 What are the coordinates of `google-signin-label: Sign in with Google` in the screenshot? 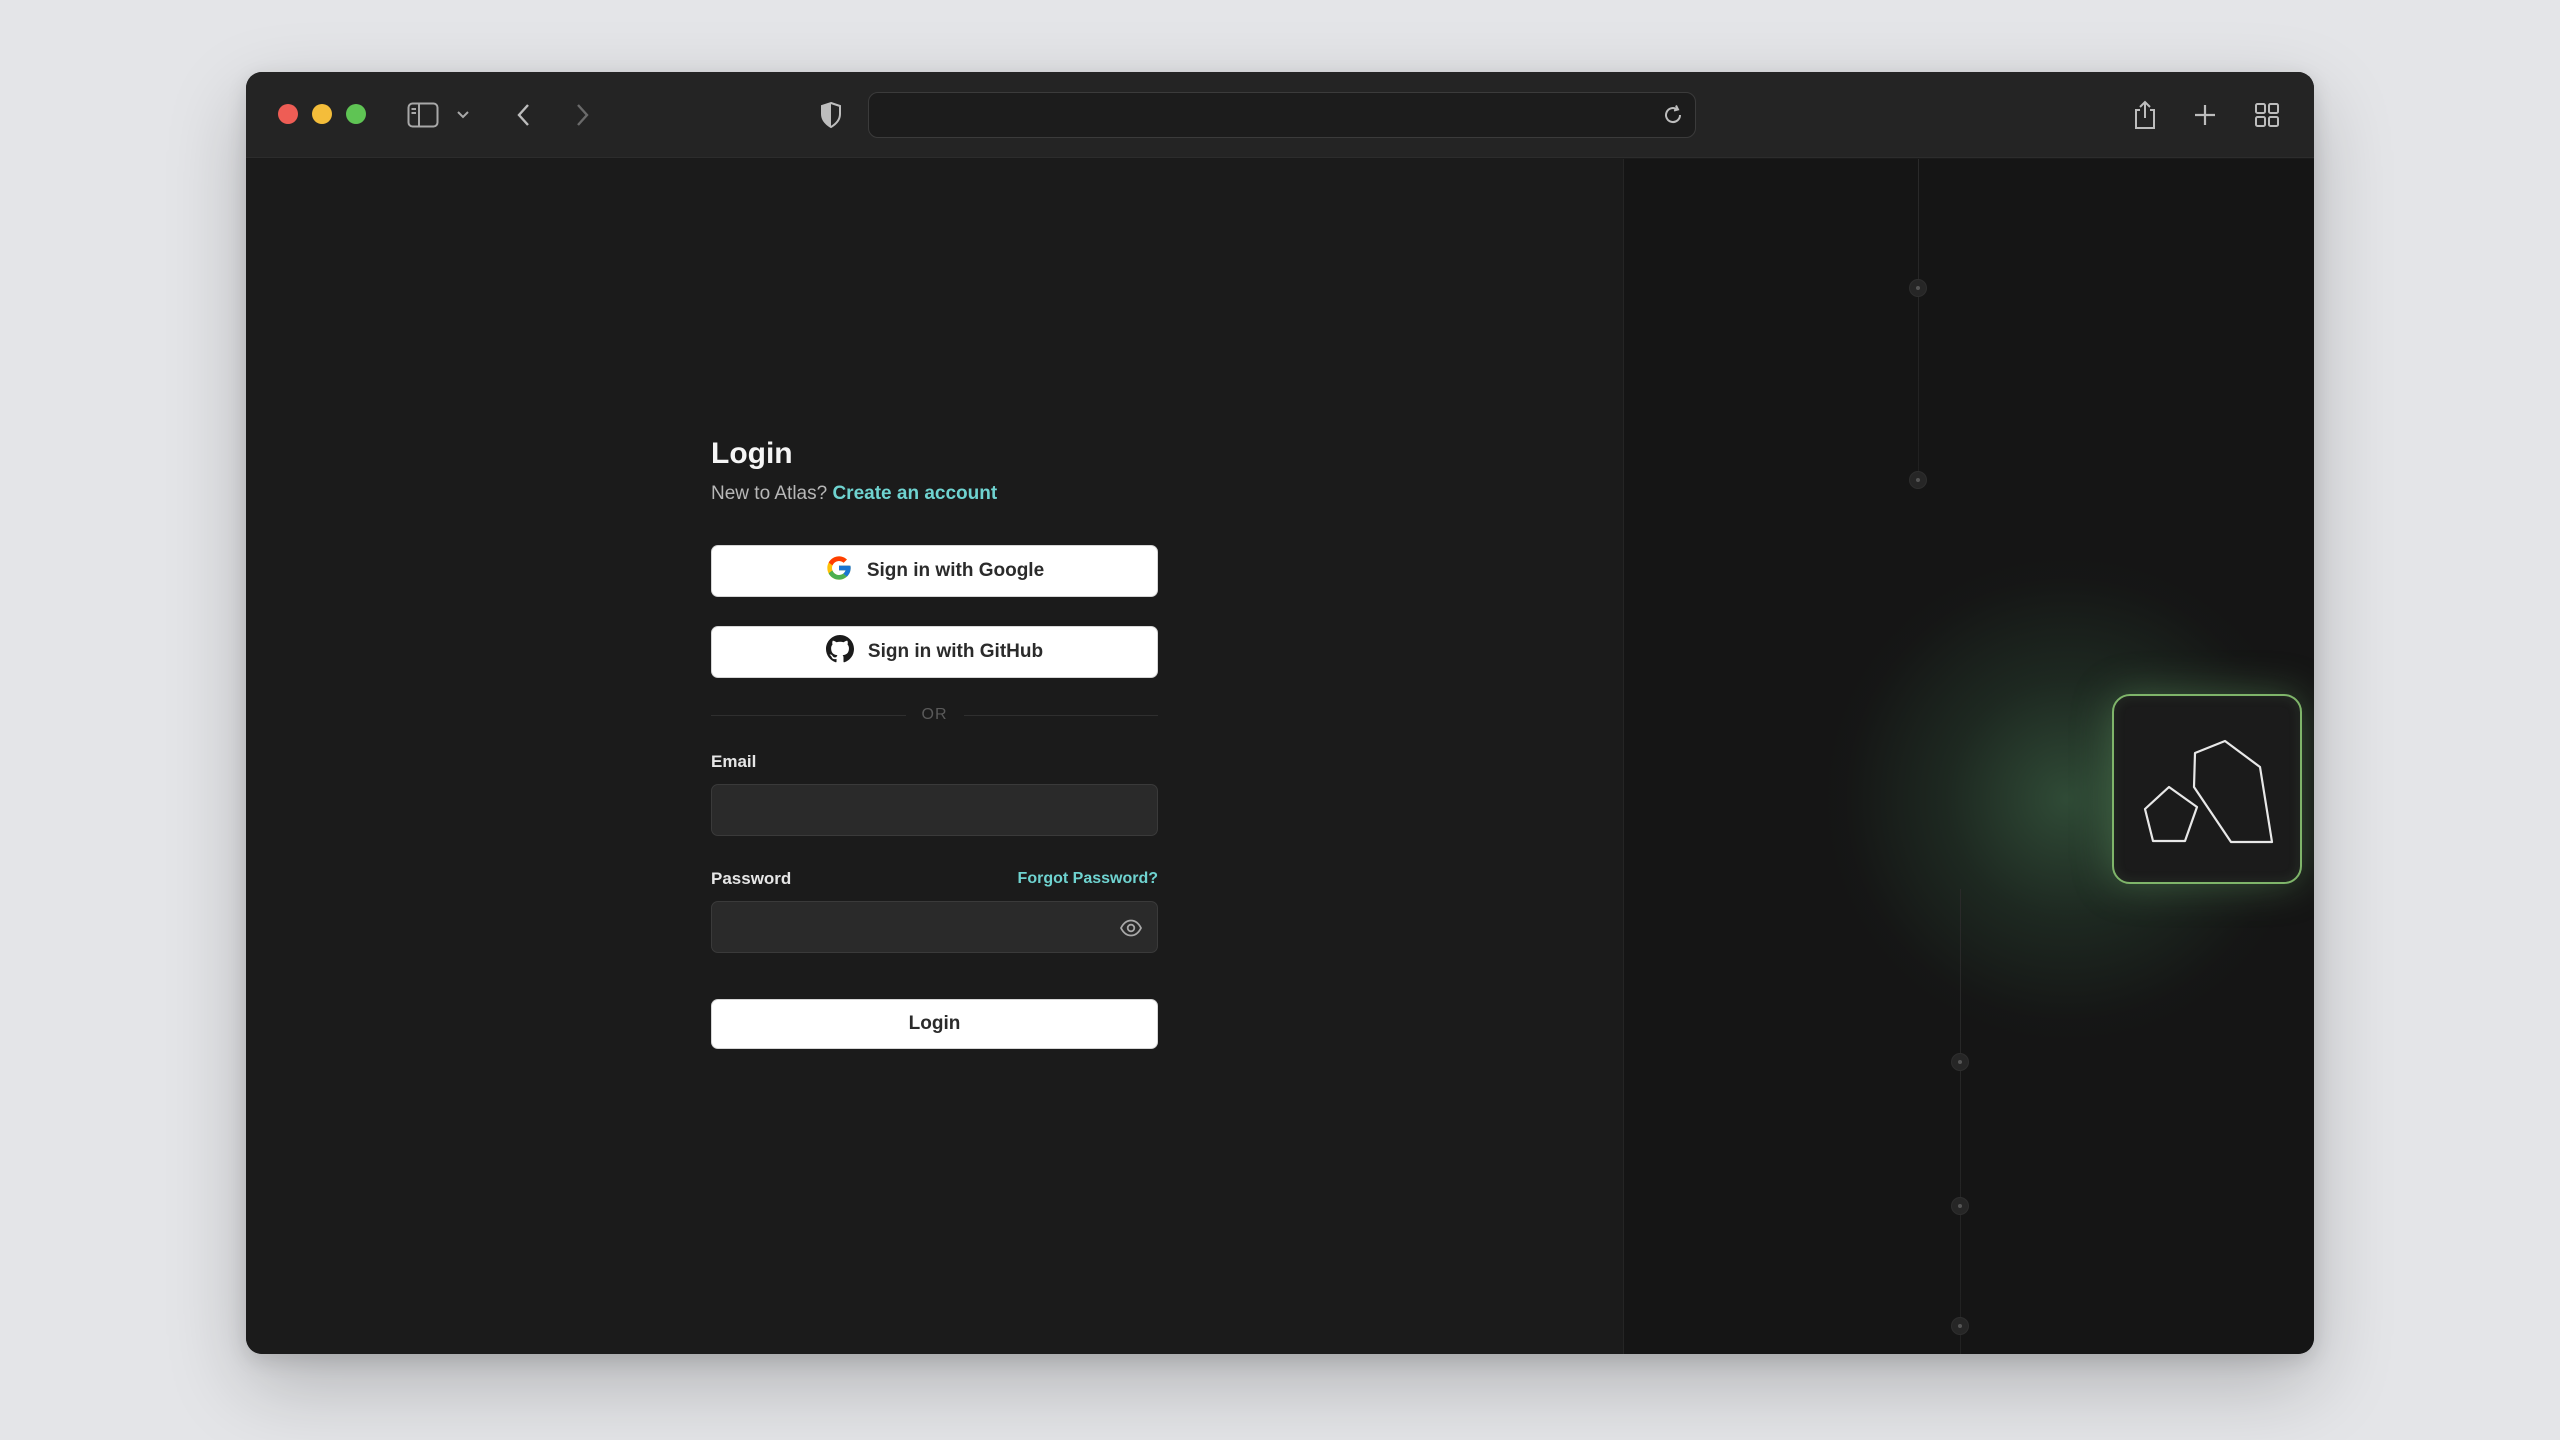 It's located at (955, 570).